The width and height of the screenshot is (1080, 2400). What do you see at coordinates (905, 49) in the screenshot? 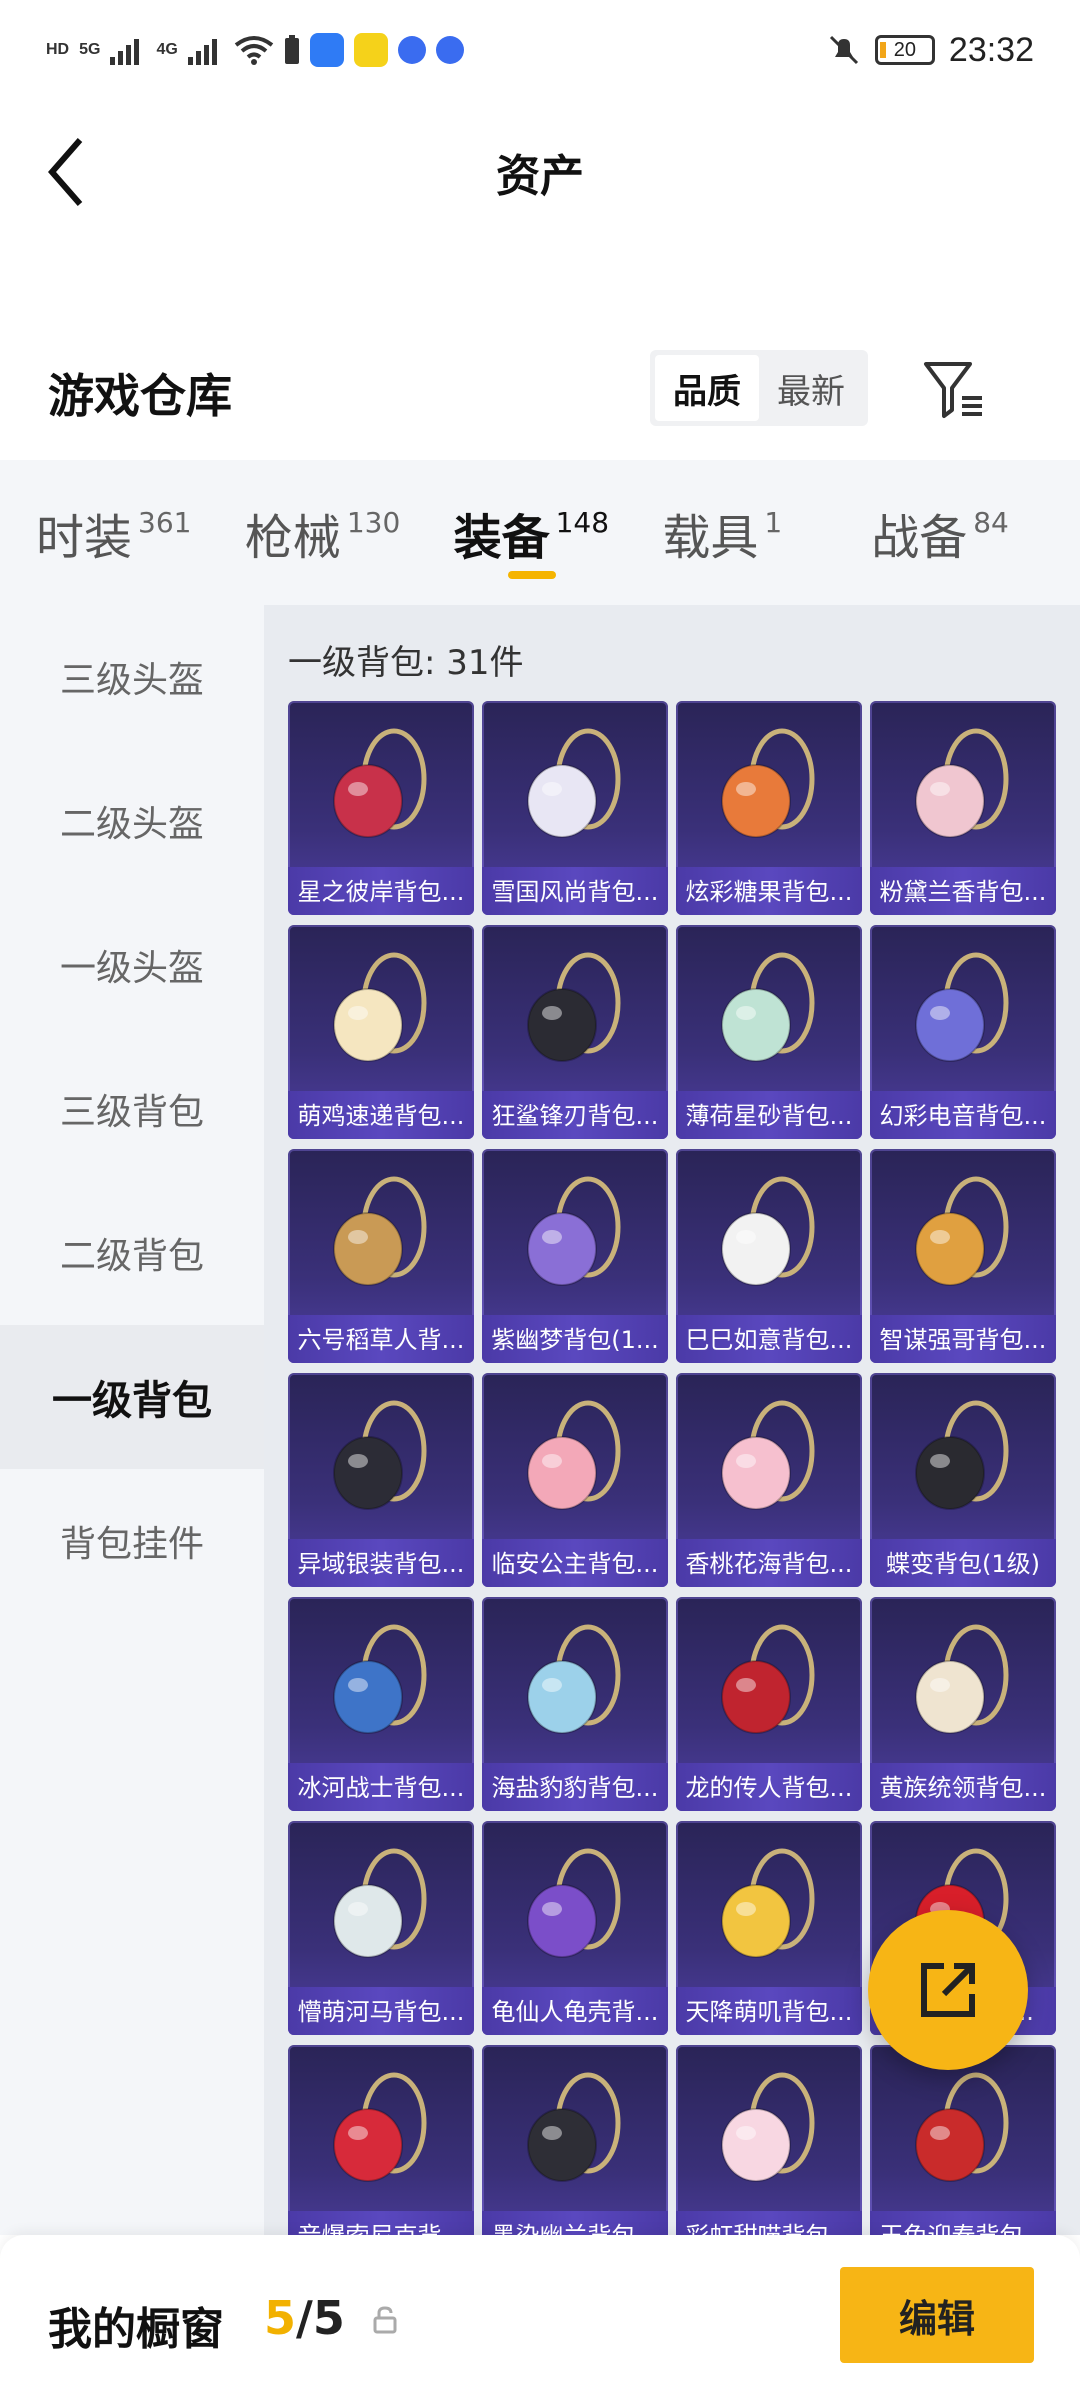
I see `battery-level: 20` at bounding box center [905, 49].